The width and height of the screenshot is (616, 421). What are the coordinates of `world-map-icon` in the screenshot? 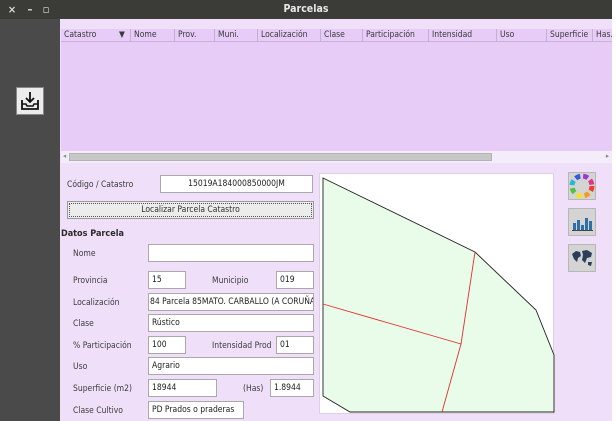 It's located at (582, 258).